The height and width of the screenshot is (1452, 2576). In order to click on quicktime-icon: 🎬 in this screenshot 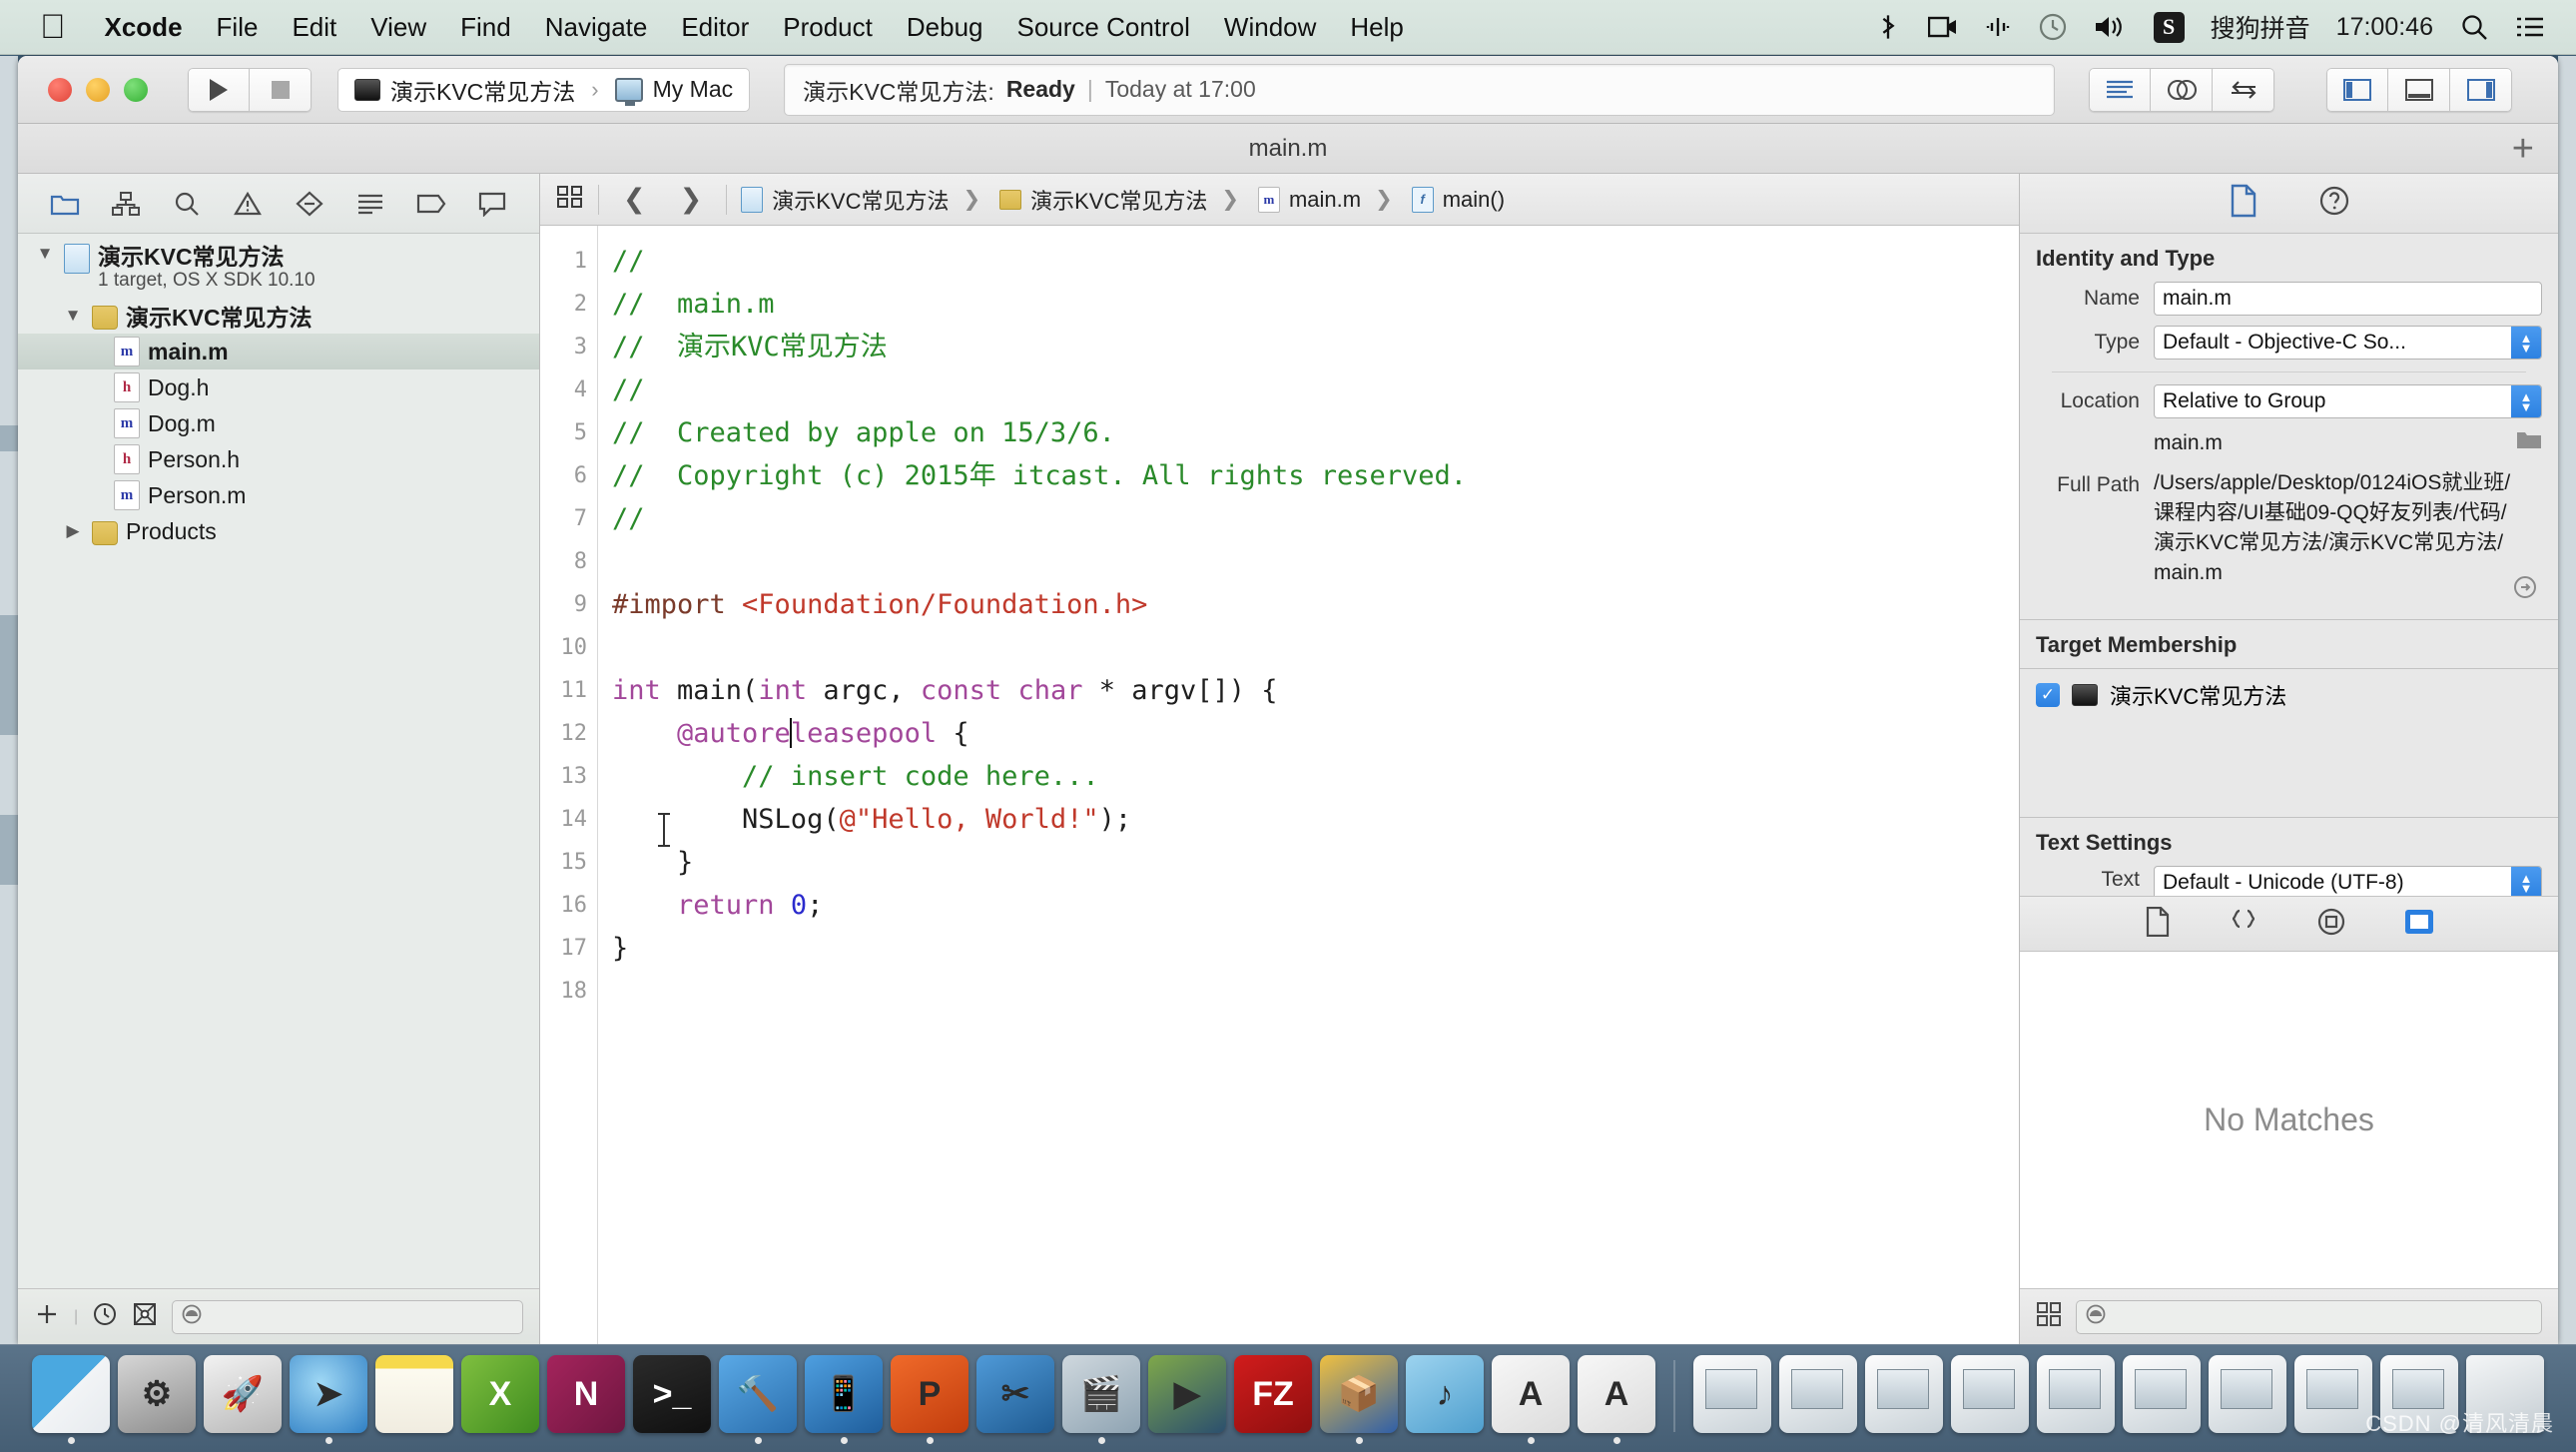, I will do `click(1101, 1394)`.